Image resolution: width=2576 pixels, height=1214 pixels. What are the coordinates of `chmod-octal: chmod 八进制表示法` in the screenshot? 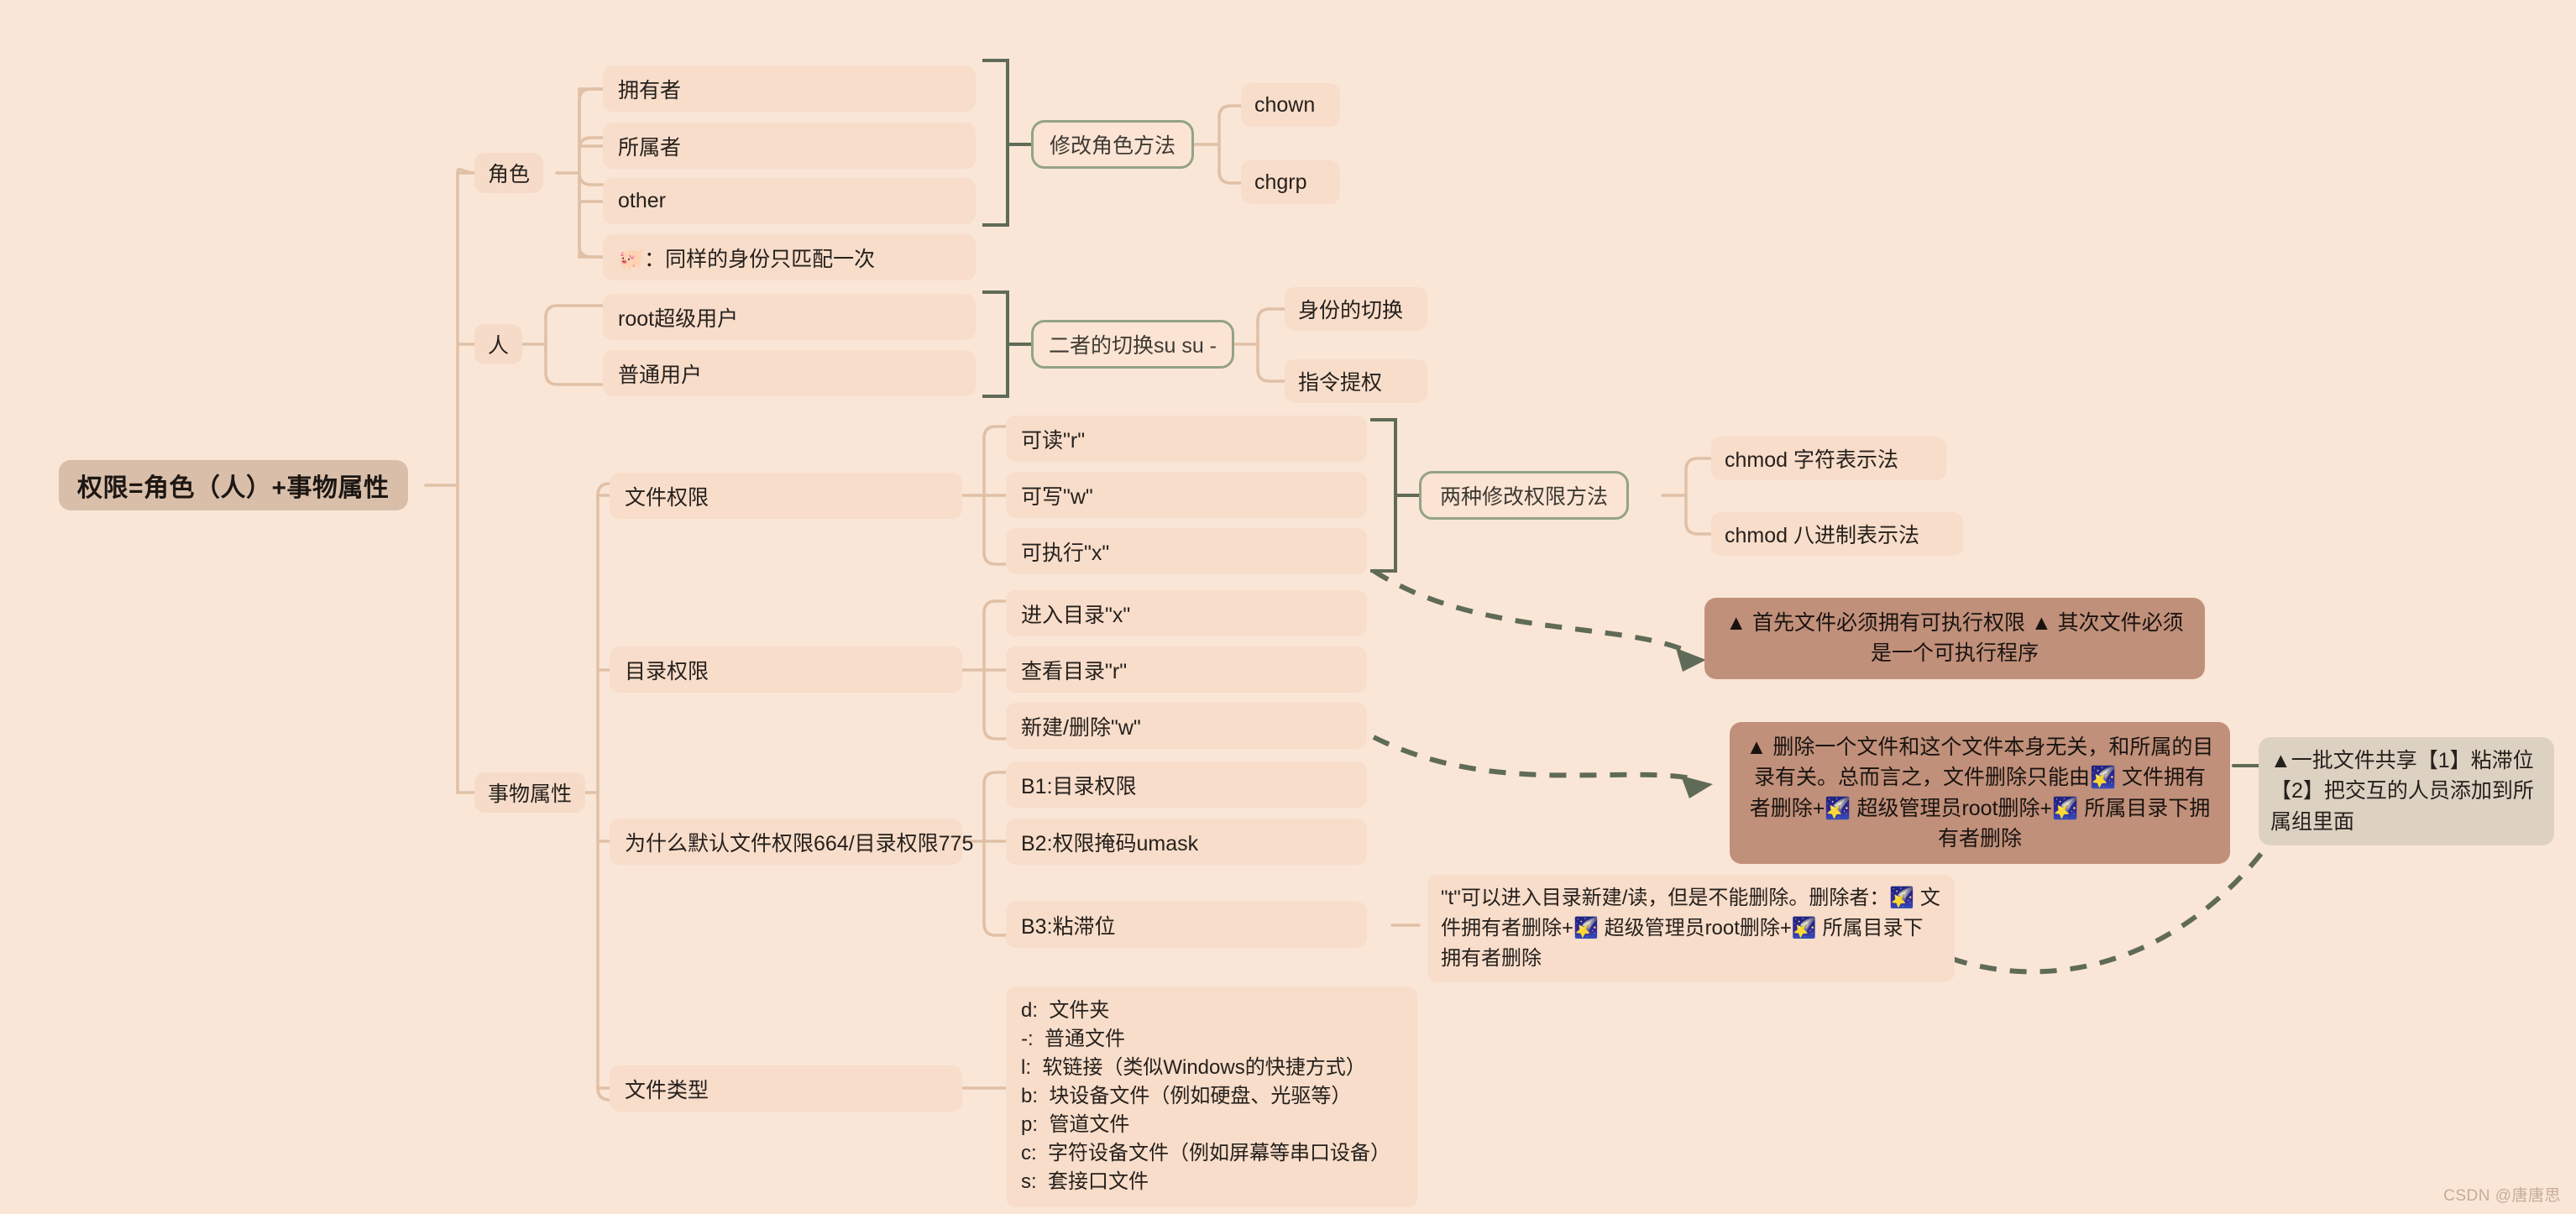 It's located at (1837, 534).